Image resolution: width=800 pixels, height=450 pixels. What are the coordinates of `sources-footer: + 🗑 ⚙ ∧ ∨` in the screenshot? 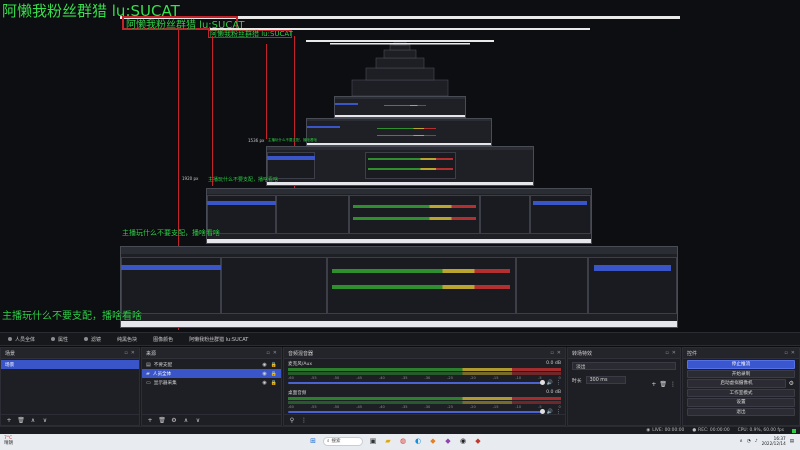 It's located at (211, 419).